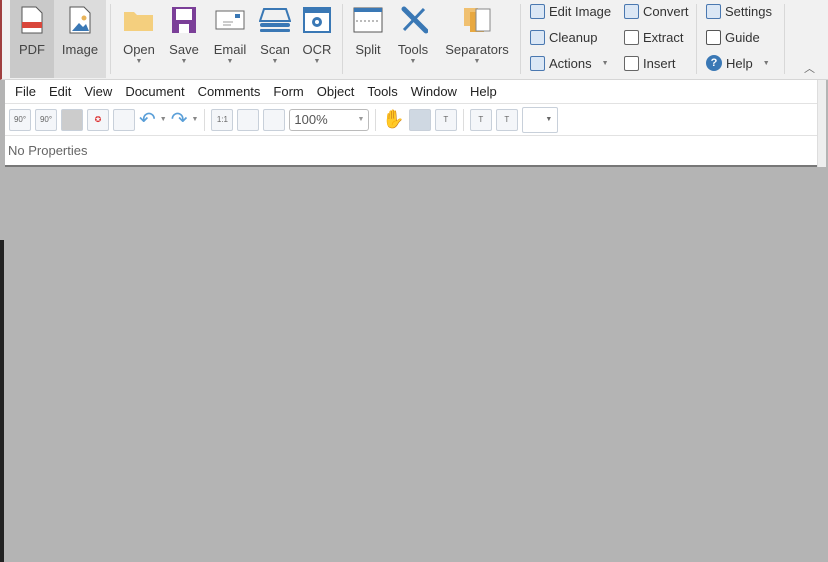 The width and height of the screenshot is (828, 562). What do you see at coordinates (713, 37) in the screenshot?
I see `book-icon` at bounding box center [713, 37].